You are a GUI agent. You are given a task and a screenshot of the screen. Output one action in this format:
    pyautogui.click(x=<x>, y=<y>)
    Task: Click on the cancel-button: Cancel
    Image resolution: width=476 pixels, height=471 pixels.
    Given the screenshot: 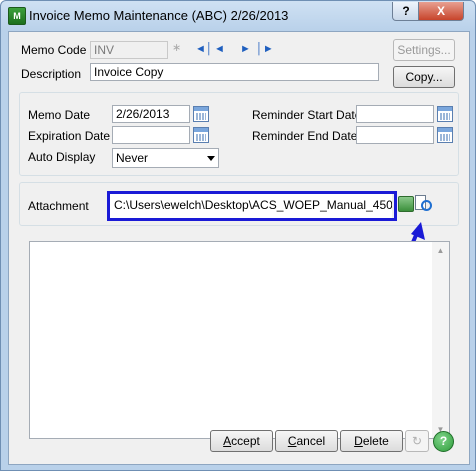 What is the action you would take?
    pyautogui.click(x=306, y=441)
    